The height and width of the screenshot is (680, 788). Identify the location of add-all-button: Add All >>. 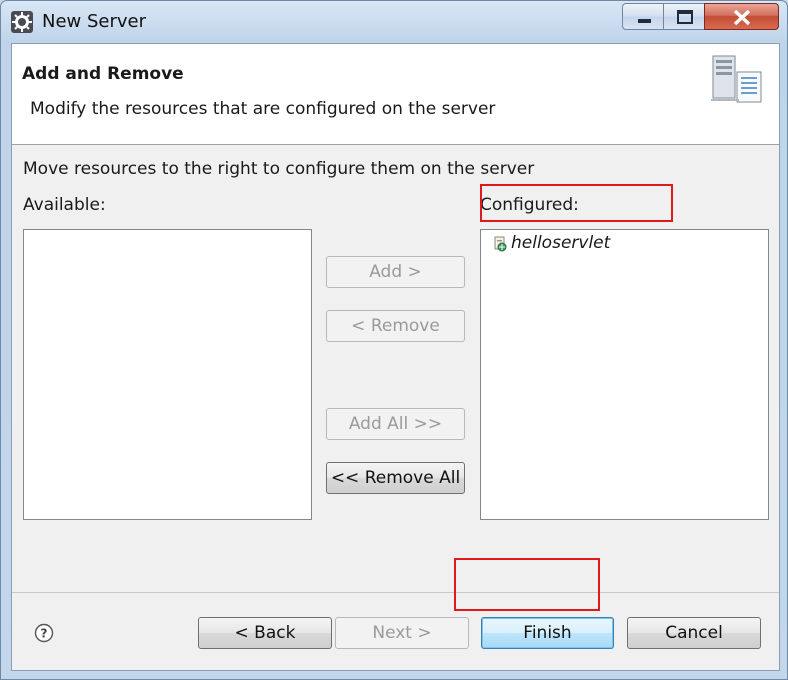
(395, 424).